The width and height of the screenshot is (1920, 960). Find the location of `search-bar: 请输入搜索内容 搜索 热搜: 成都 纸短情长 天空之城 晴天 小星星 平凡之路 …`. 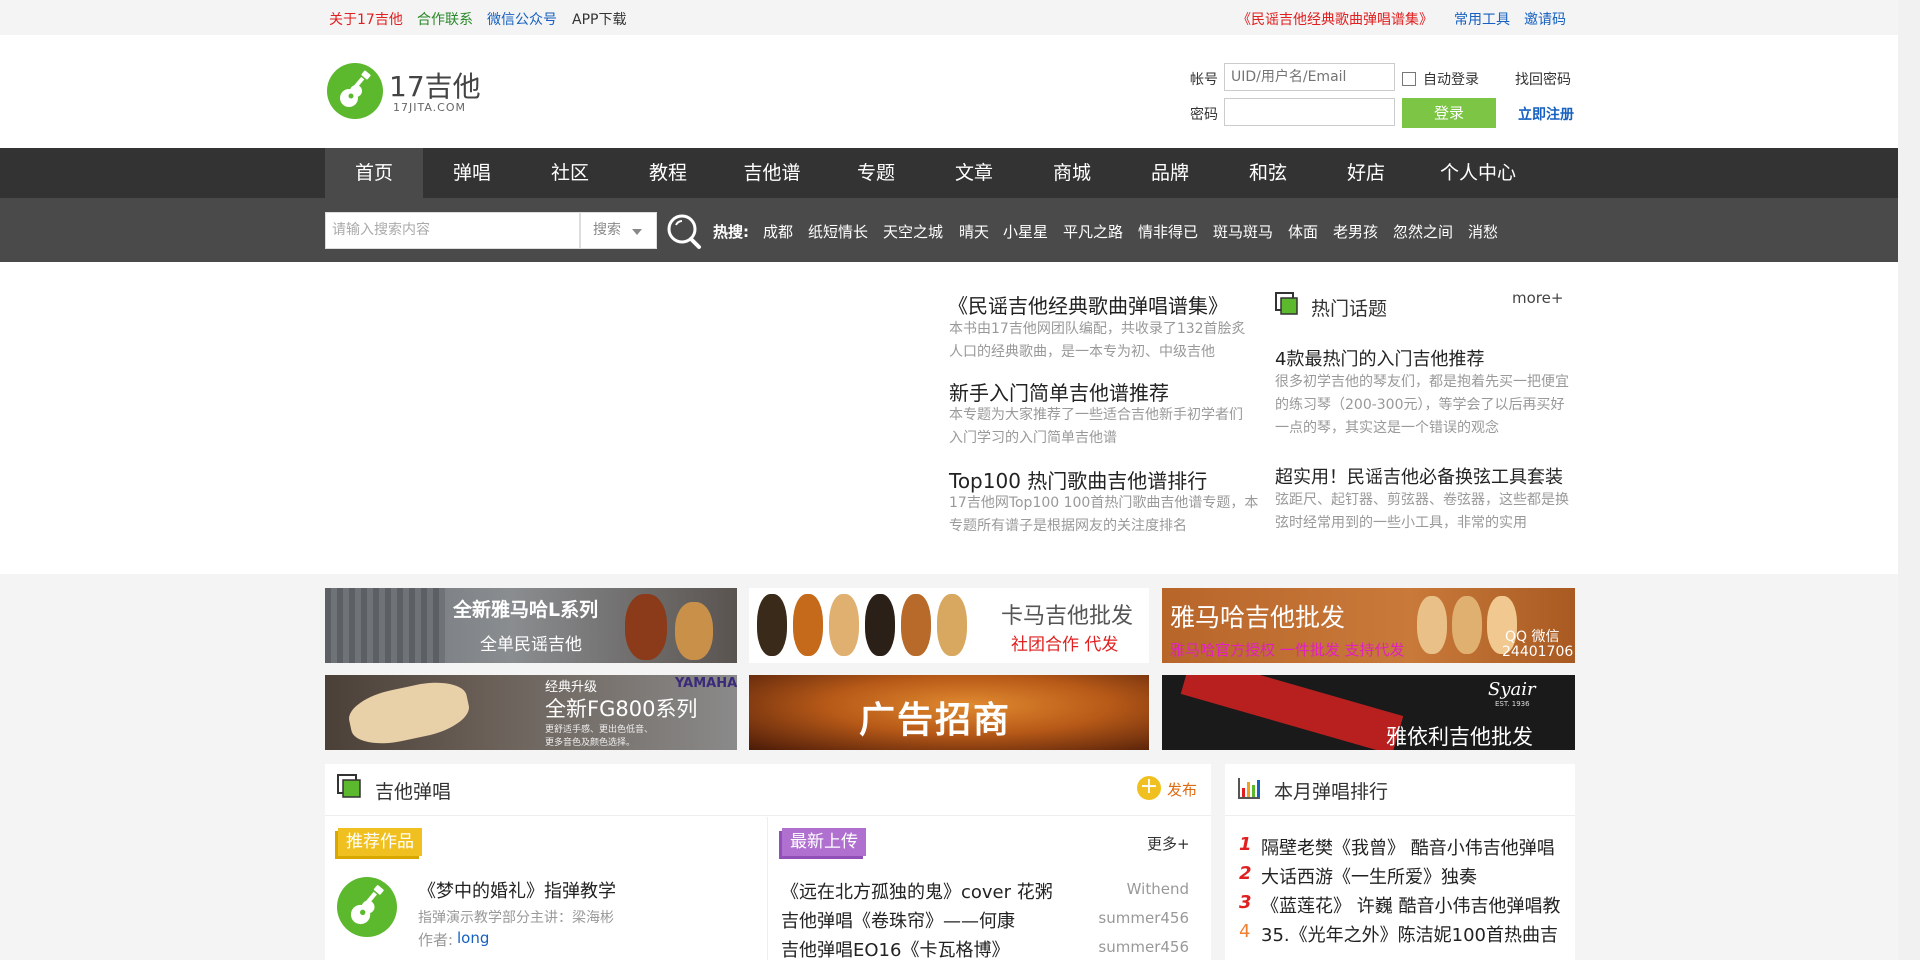

search-bar: 请输入搜索内容 搜索 热搜: 成都 纸短情长 天空之城 晴天 小星星 平凡之路 … is located at coordinates (949, 230).